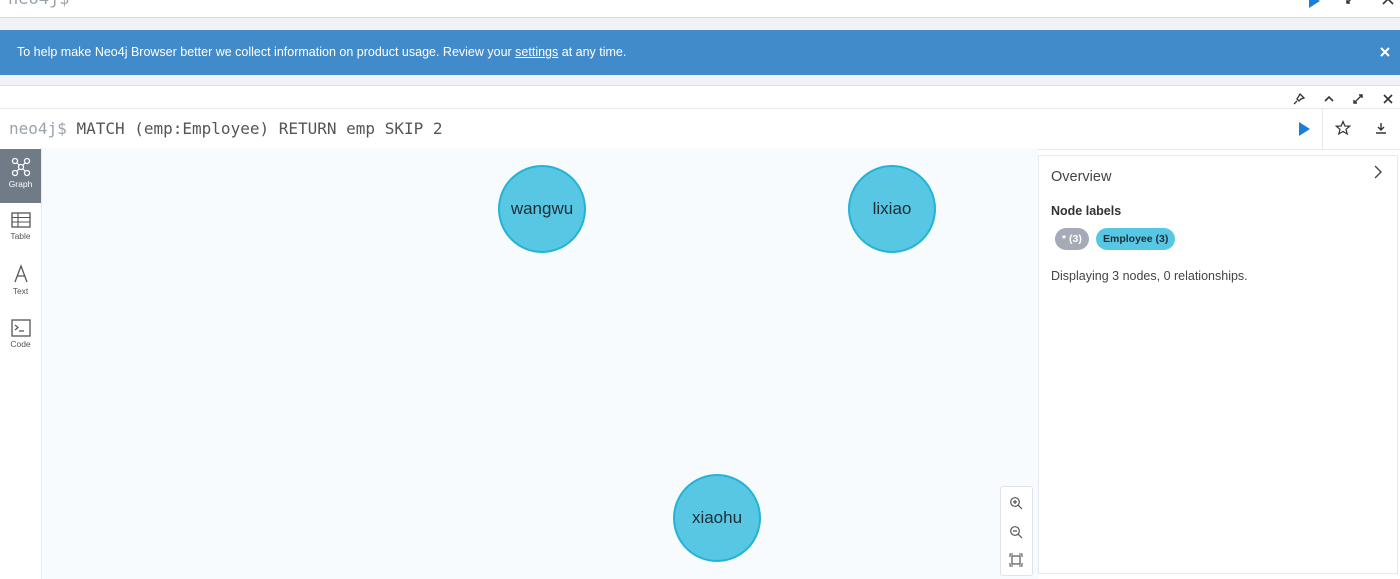 The image size is (1400, 579). I want to click on node-labels-heading: Node labels, so click(1086, 211).